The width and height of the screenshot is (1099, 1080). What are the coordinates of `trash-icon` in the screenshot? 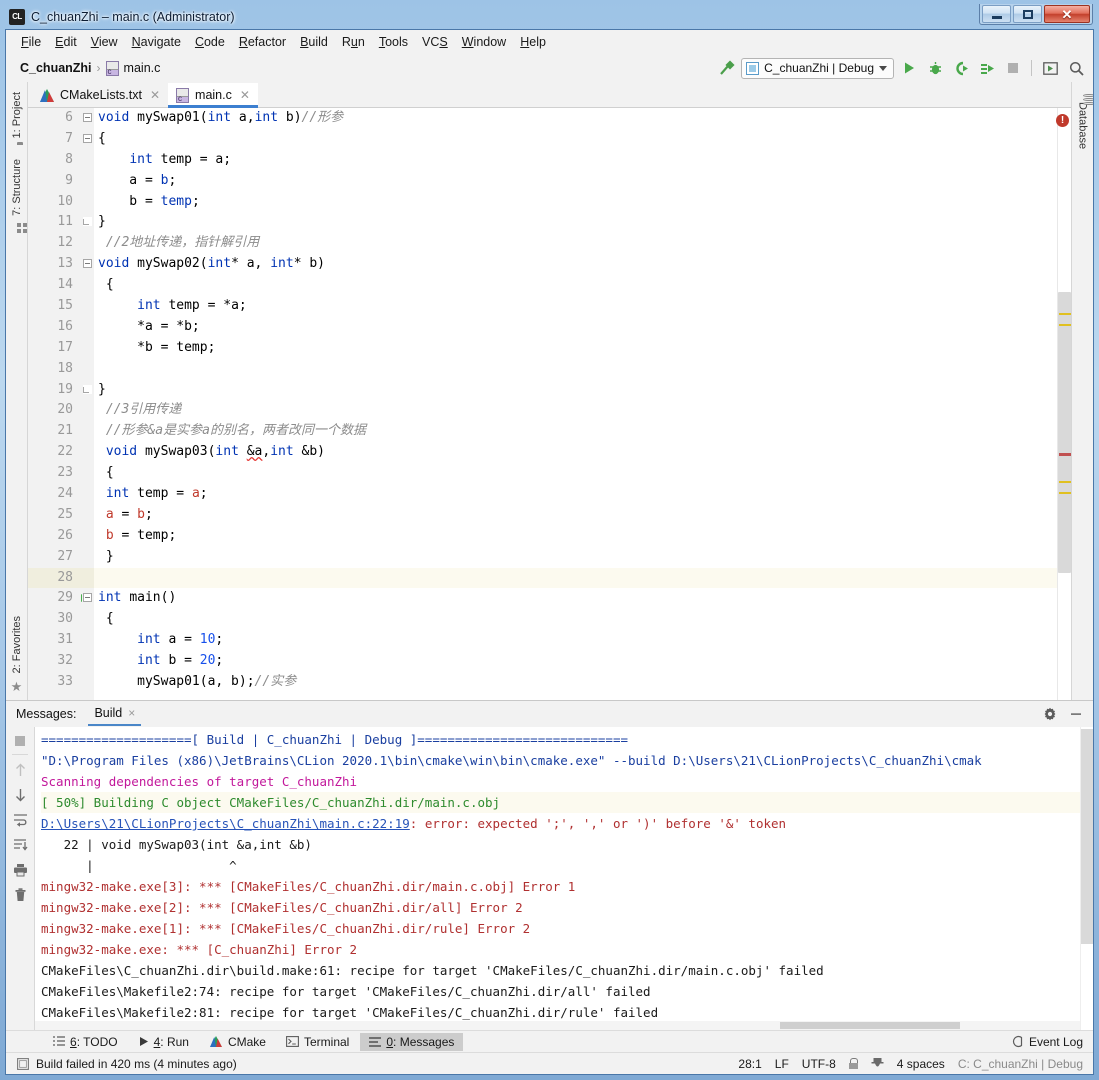 It's located at (20, 895).